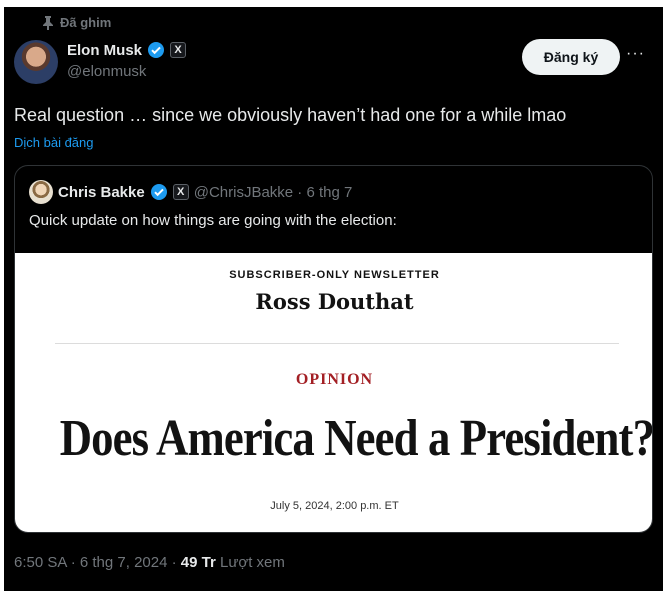 Image resolution: width=667 pixels, height=593 pixels. Describe the element at coordinates (334, 301) in the screenshot. I see `article-author: Ross Douthat` at that location.